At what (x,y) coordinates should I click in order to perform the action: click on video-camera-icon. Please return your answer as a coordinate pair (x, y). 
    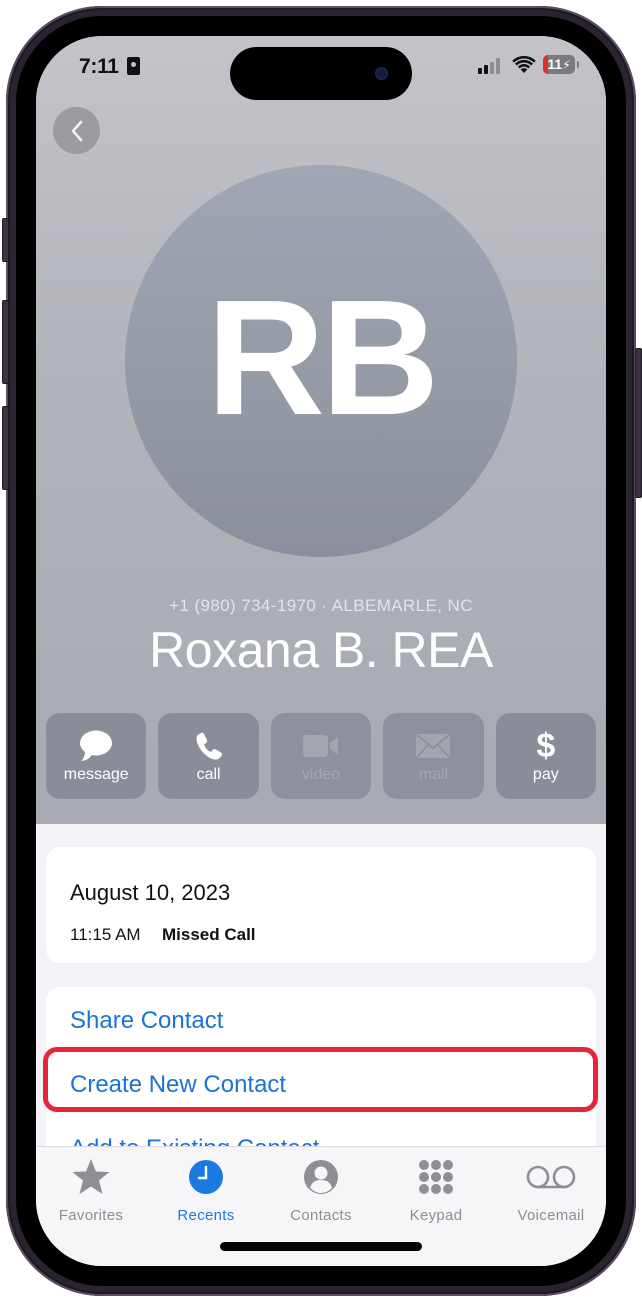
    Looking at the image, I should click on (321, 745).